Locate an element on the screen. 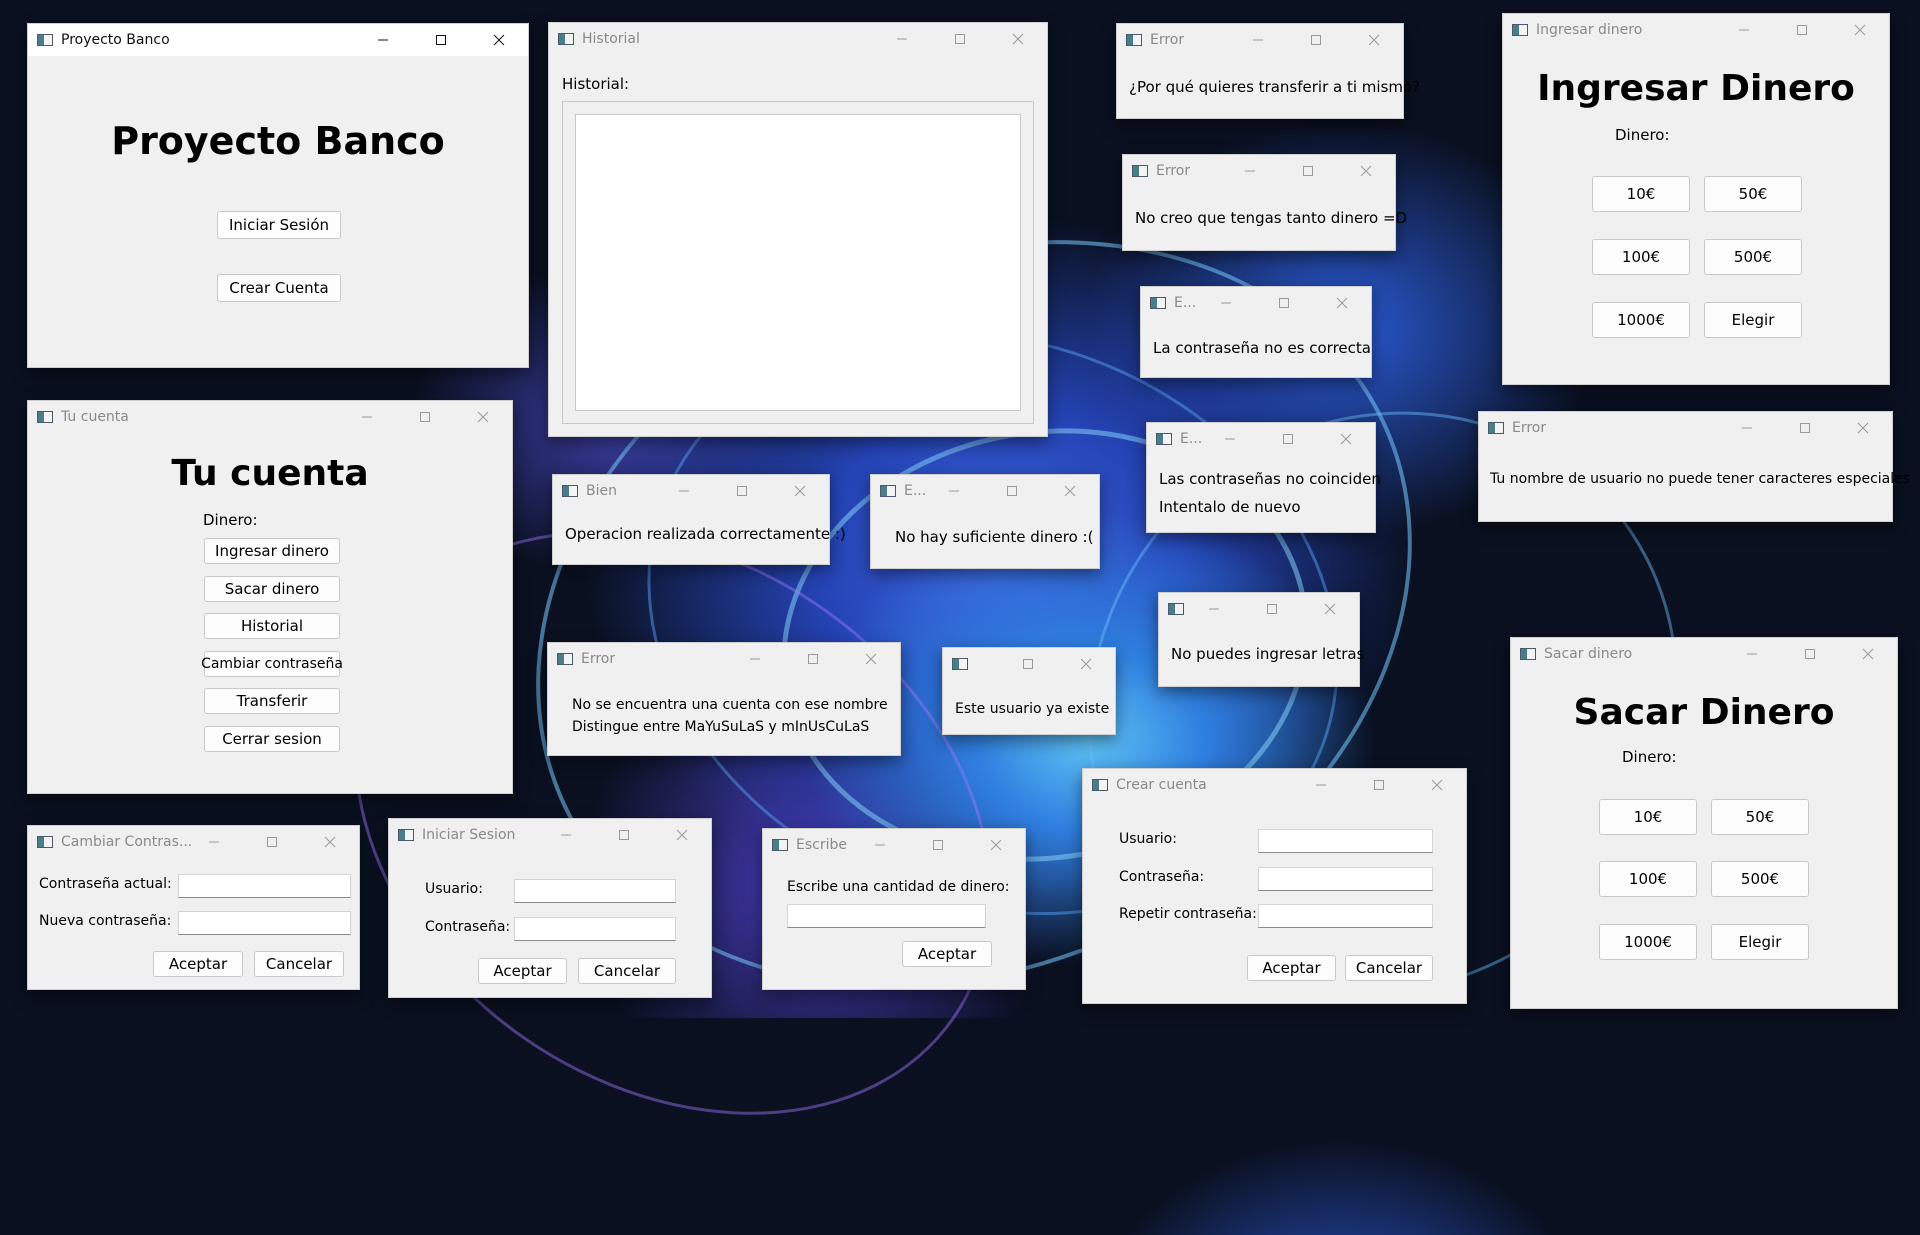 This screenshot has height=1235, width=1920. title-bar: Tu cuenta is located at coordinates (270, 417).